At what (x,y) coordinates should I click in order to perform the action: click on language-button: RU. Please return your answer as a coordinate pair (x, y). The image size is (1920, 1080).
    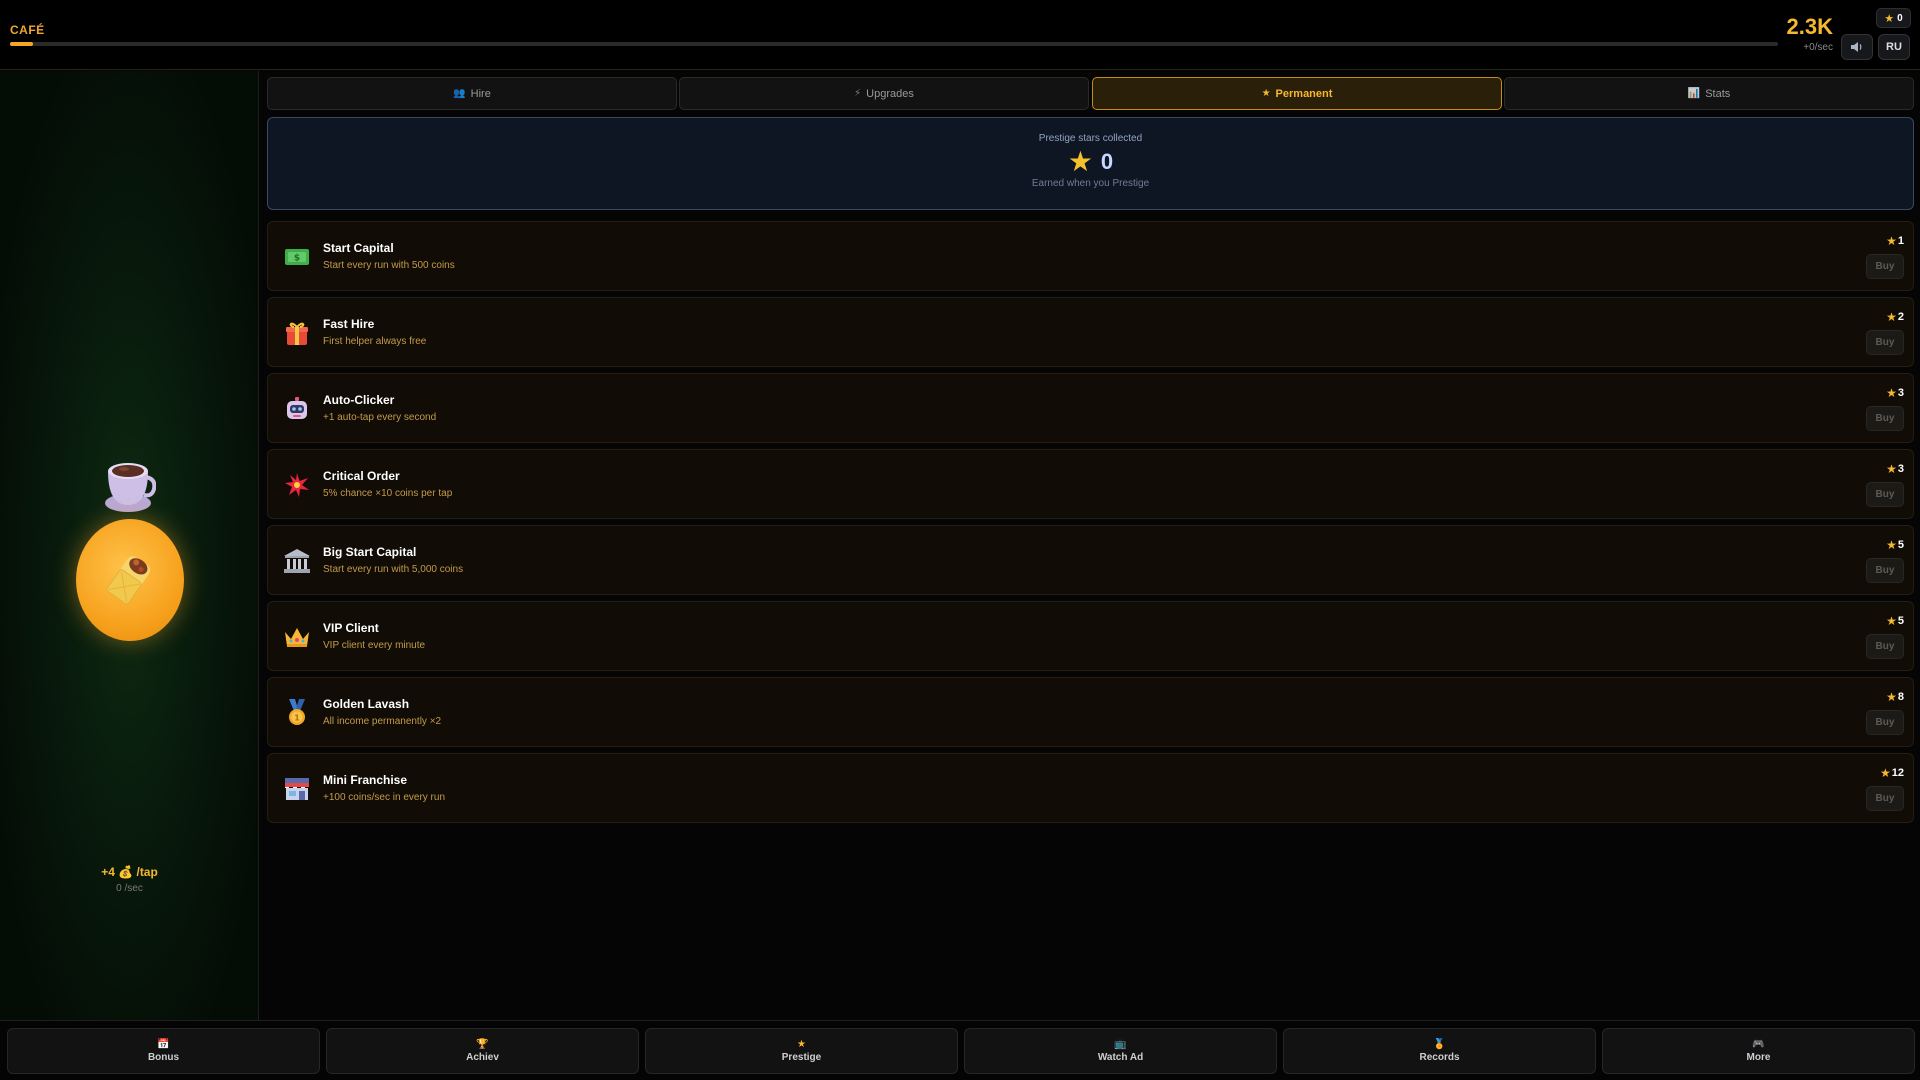
    Looking at the image, I should click on (1894, 47).